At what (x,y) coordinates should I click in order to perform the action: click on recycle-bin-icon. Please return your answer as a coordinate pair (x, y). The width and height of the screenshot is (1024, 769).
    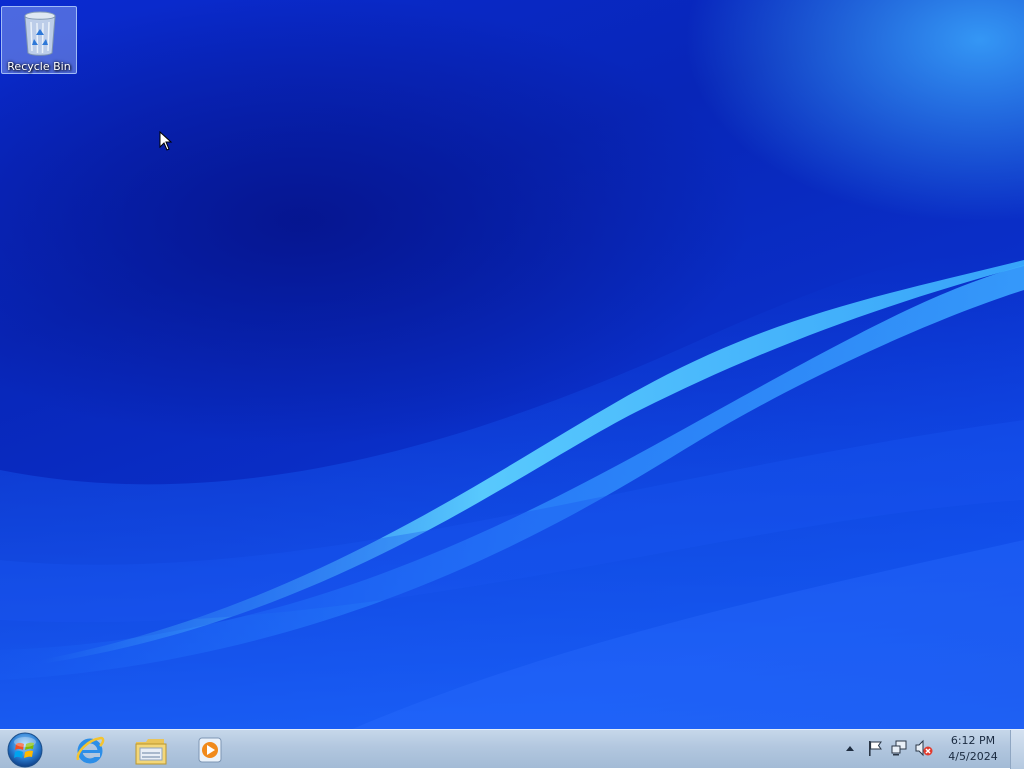
    Looking at the image, I should click on (40, 33).